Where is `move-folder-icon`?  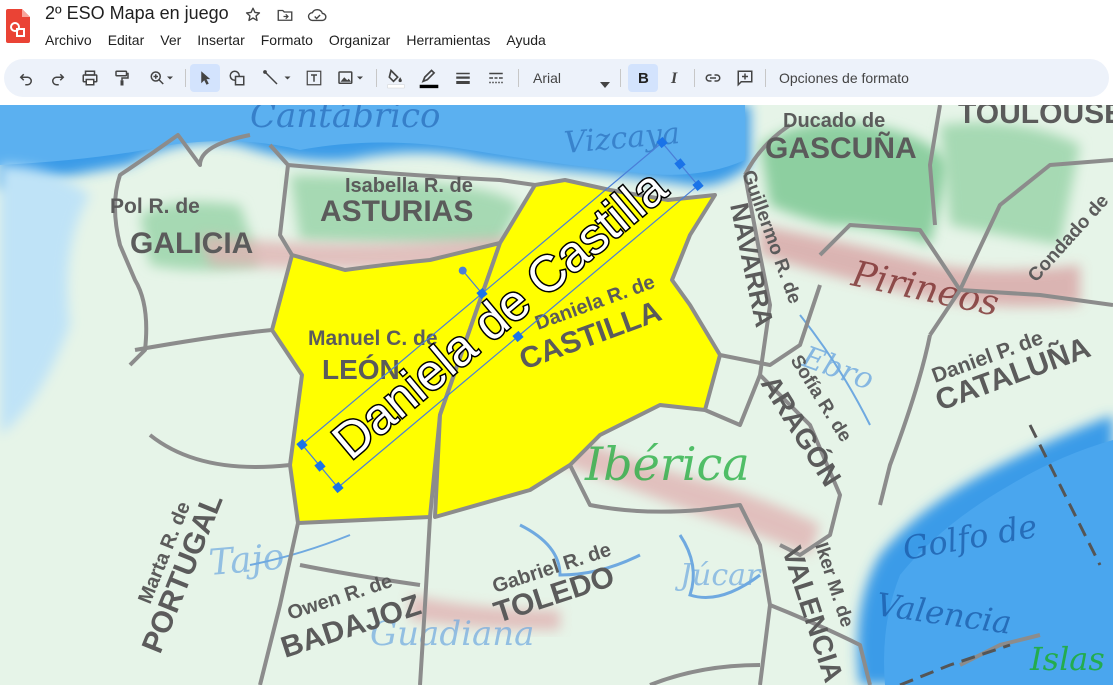
move-folder-icon is located at coordinates (285, 15).